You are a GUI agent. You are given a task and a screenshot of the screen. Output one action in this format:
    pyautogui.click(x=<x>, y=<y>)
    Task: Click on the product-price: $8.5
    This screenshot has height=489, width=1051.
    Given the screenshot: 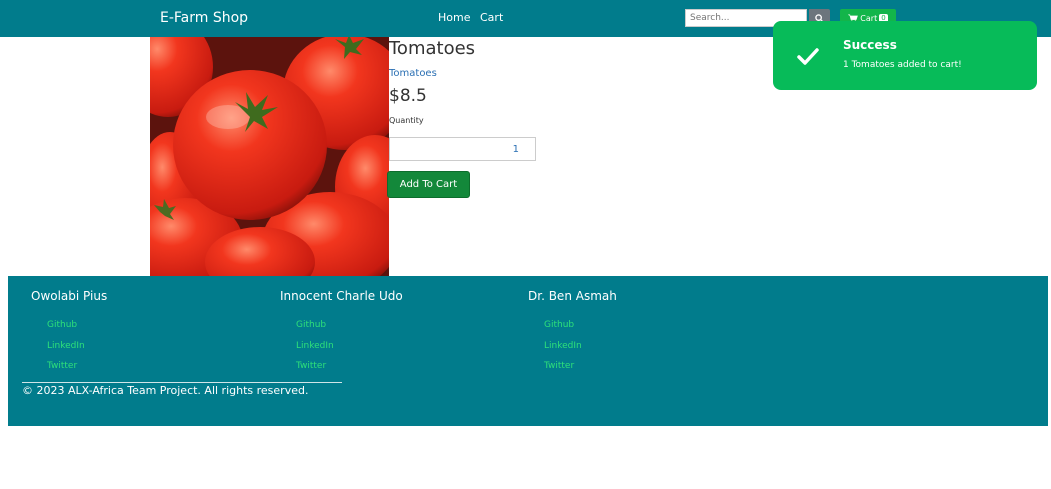 What is the action you would take?
    pyautogui.click(x=408, y=96)
    